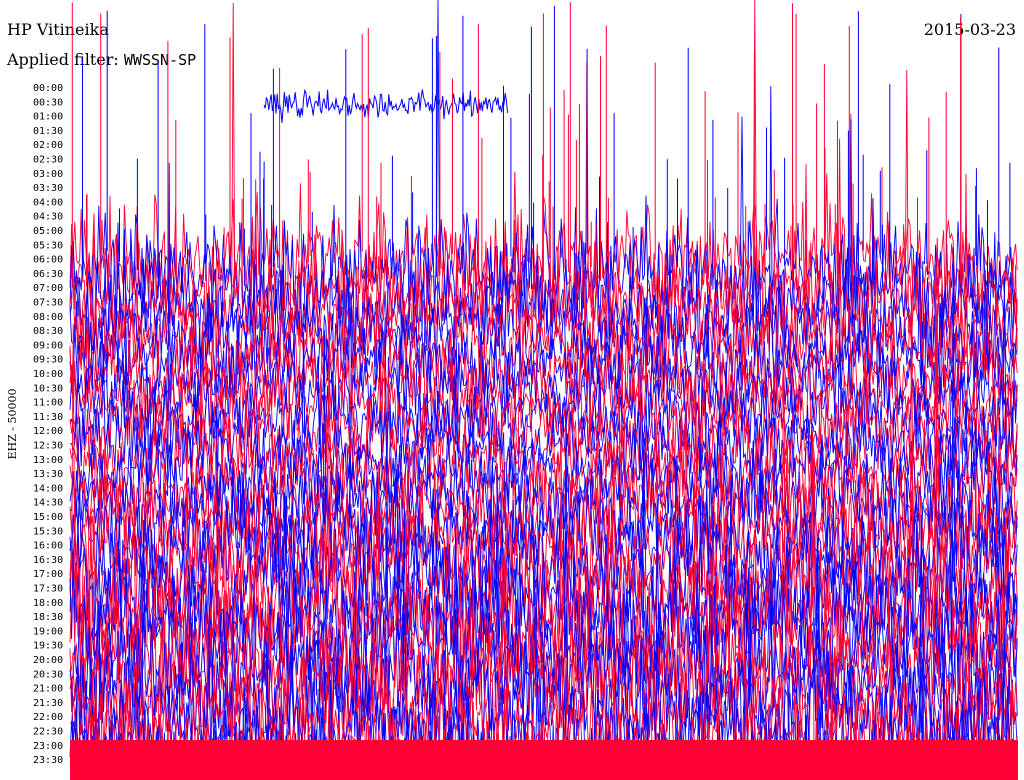 Image resolution: width=1024 pixels, height=780 pixels. I want to click on y-tick-label: 11:00, so click(48, 403).